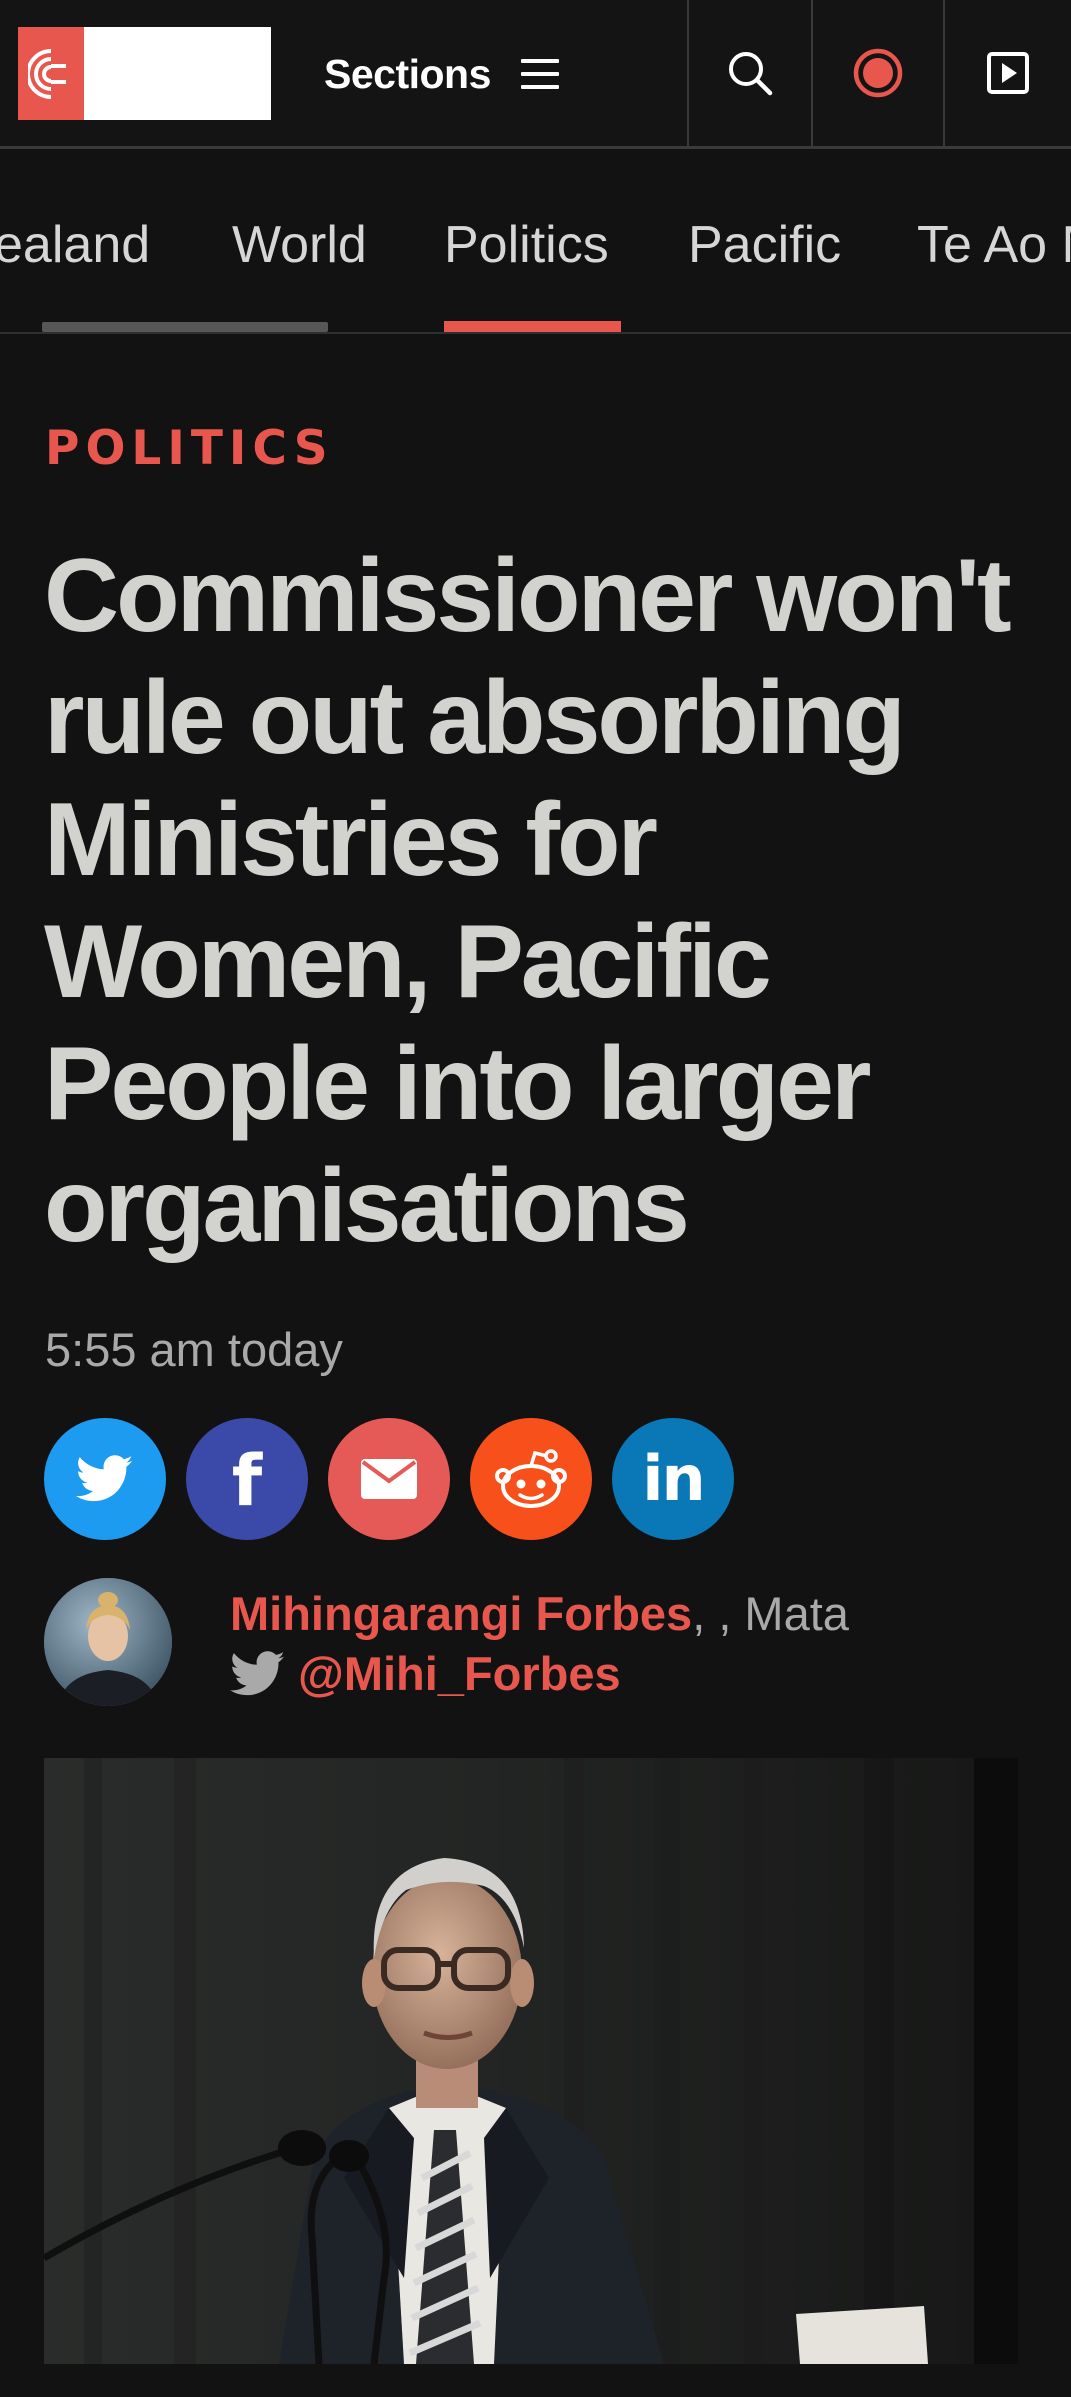 The height and width of the screenshot is (2397, 1071). Describe the element at coordinates (532, 326) in the screenshot. I see `active-tab-indicator` at that location.